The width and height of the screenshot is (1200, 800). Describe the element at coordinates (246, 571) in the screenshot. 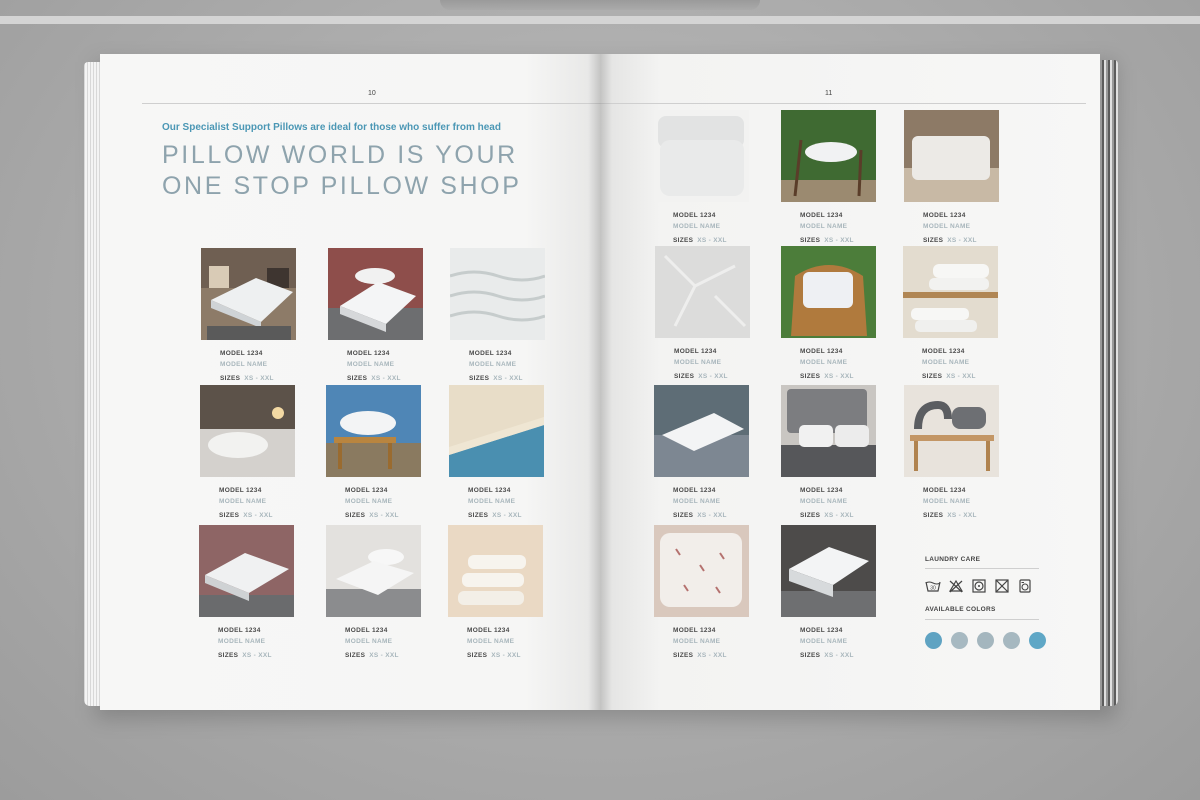

I see `product-photo-quilted-mattress` at that location.